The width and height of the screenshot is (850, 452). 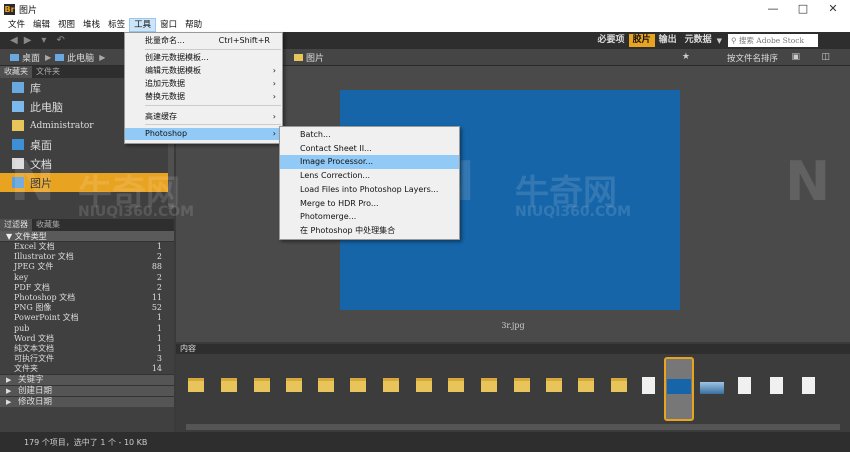 What do you see at coordinates (87, 236) in the screenshot?
I see `filter-file-type-heading: ▼ 文件类型` at bounding box center [87, 236].